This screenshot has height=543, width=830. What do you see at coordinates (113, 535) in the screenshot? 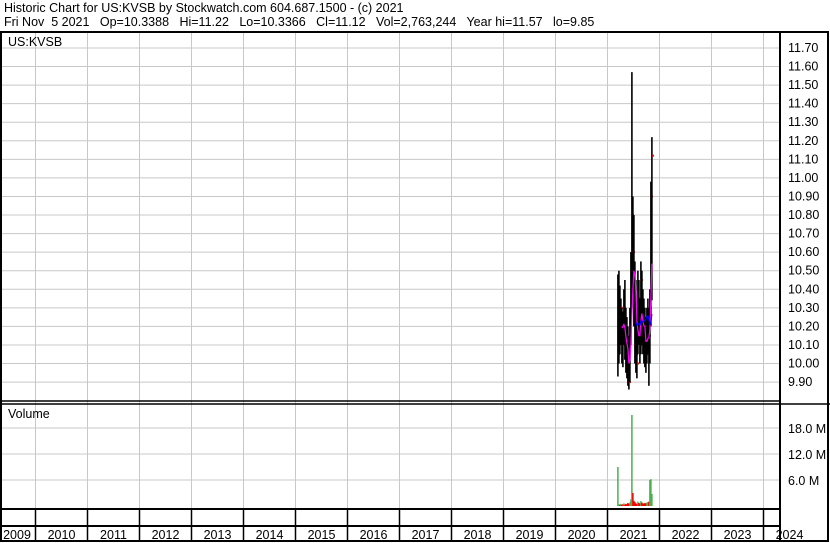
I see `x-tick-label: 2011` at bounding box center [113, 535].